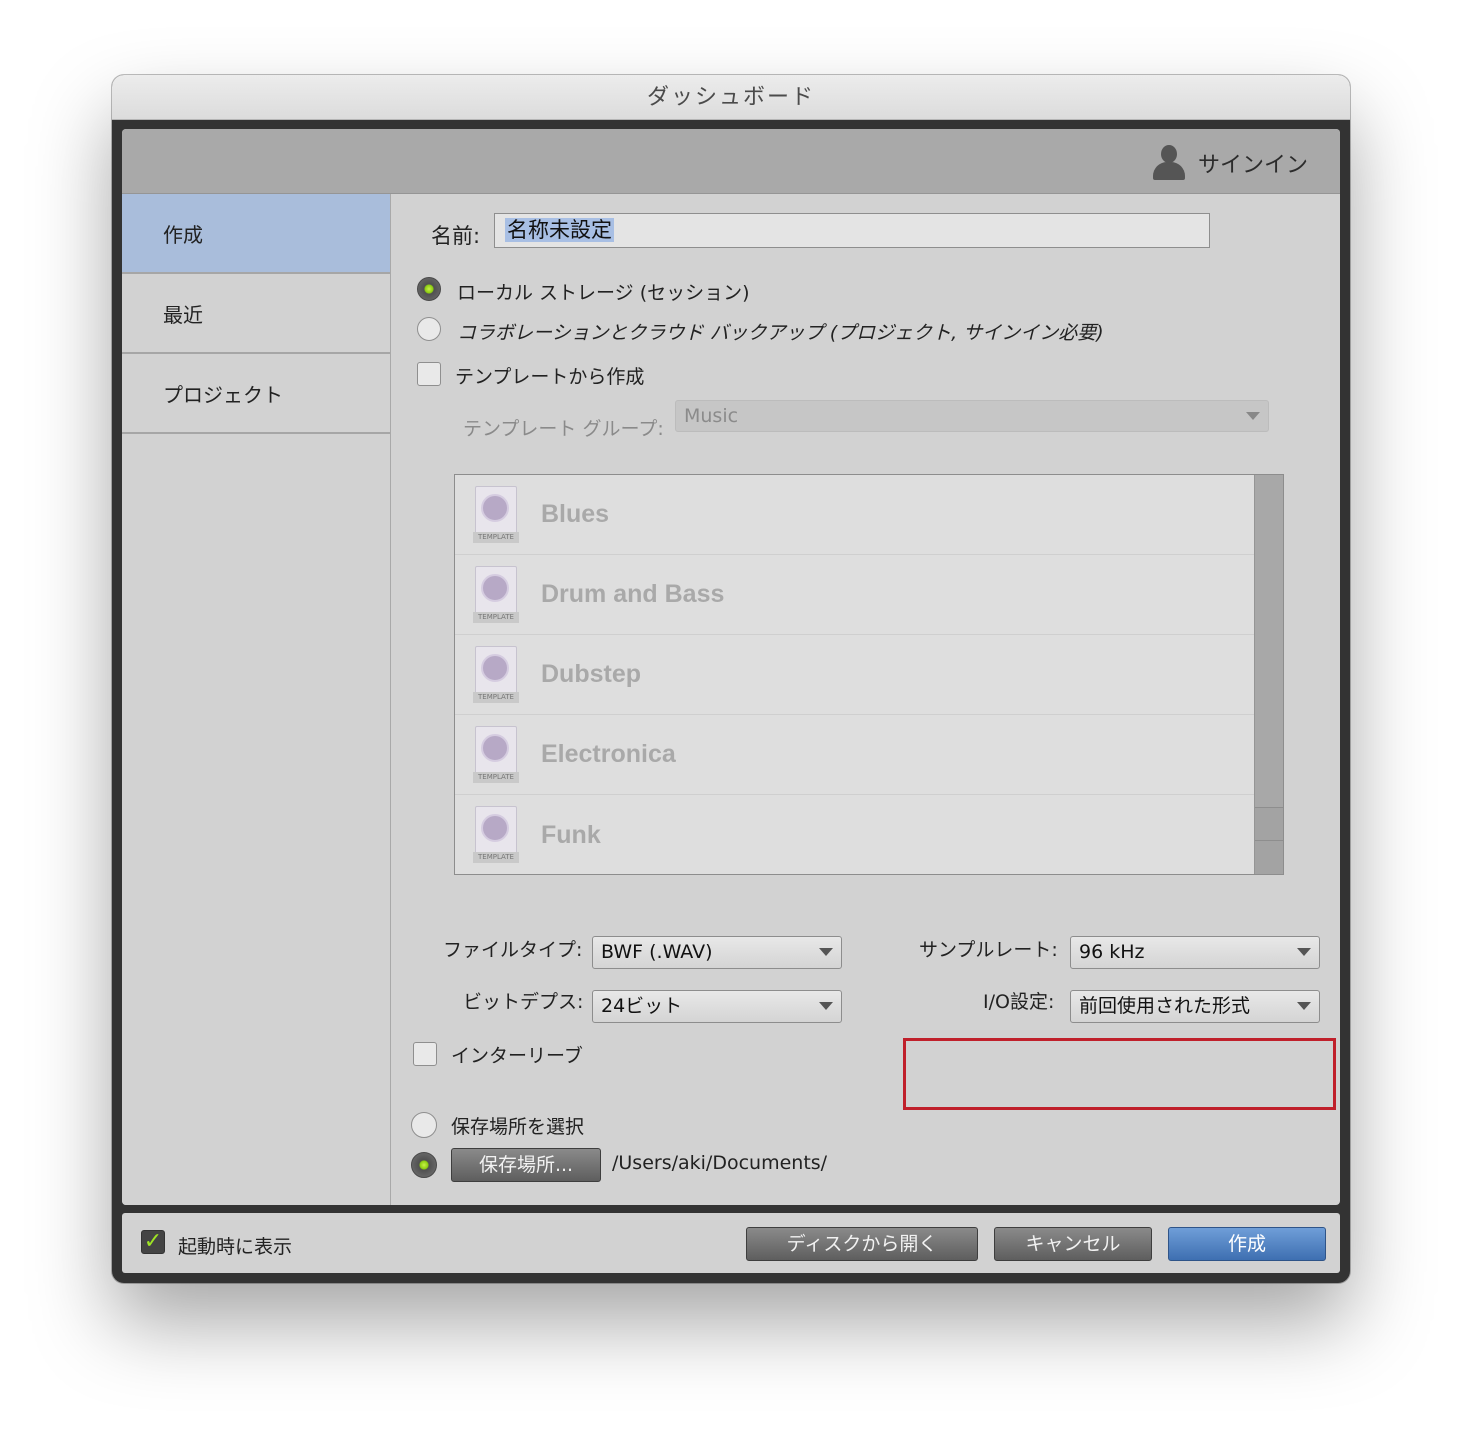 This screenshot has height=1432, width=1462. I want to click on template-checkbox-label: テンプレートから作成, so click(550, 377).